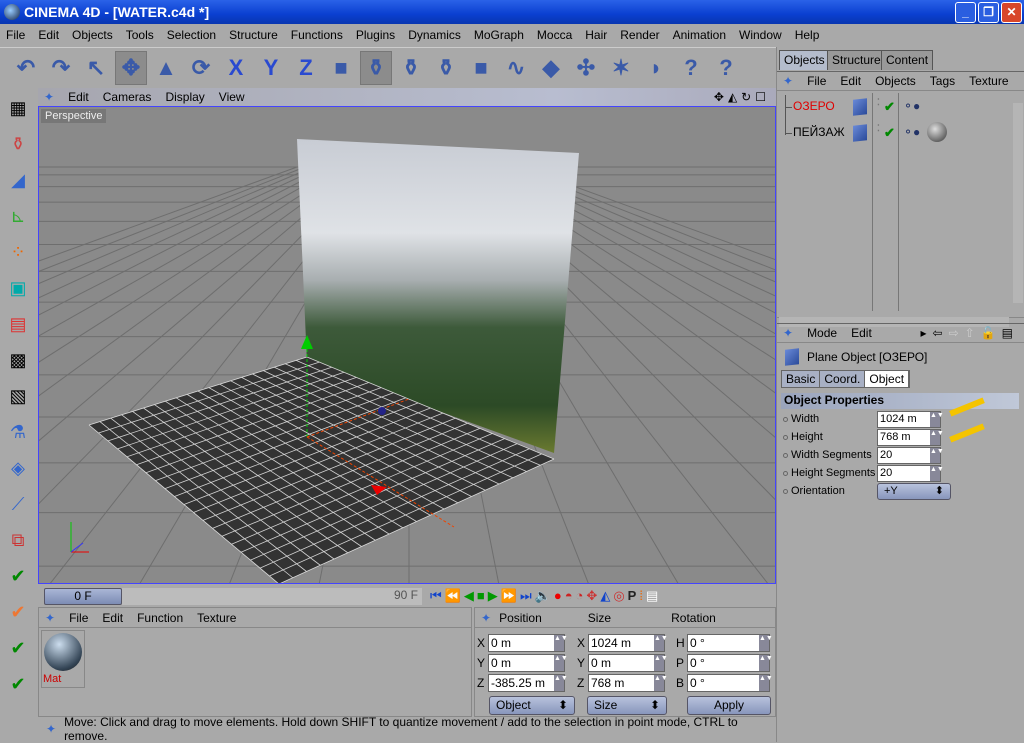 The height and width of the screenshot is (743, 1024). What do you see at coordinates (748, 97) in the screenshot?
I see `rotate-view-icon: ↻` at bounding box center [748, 97].